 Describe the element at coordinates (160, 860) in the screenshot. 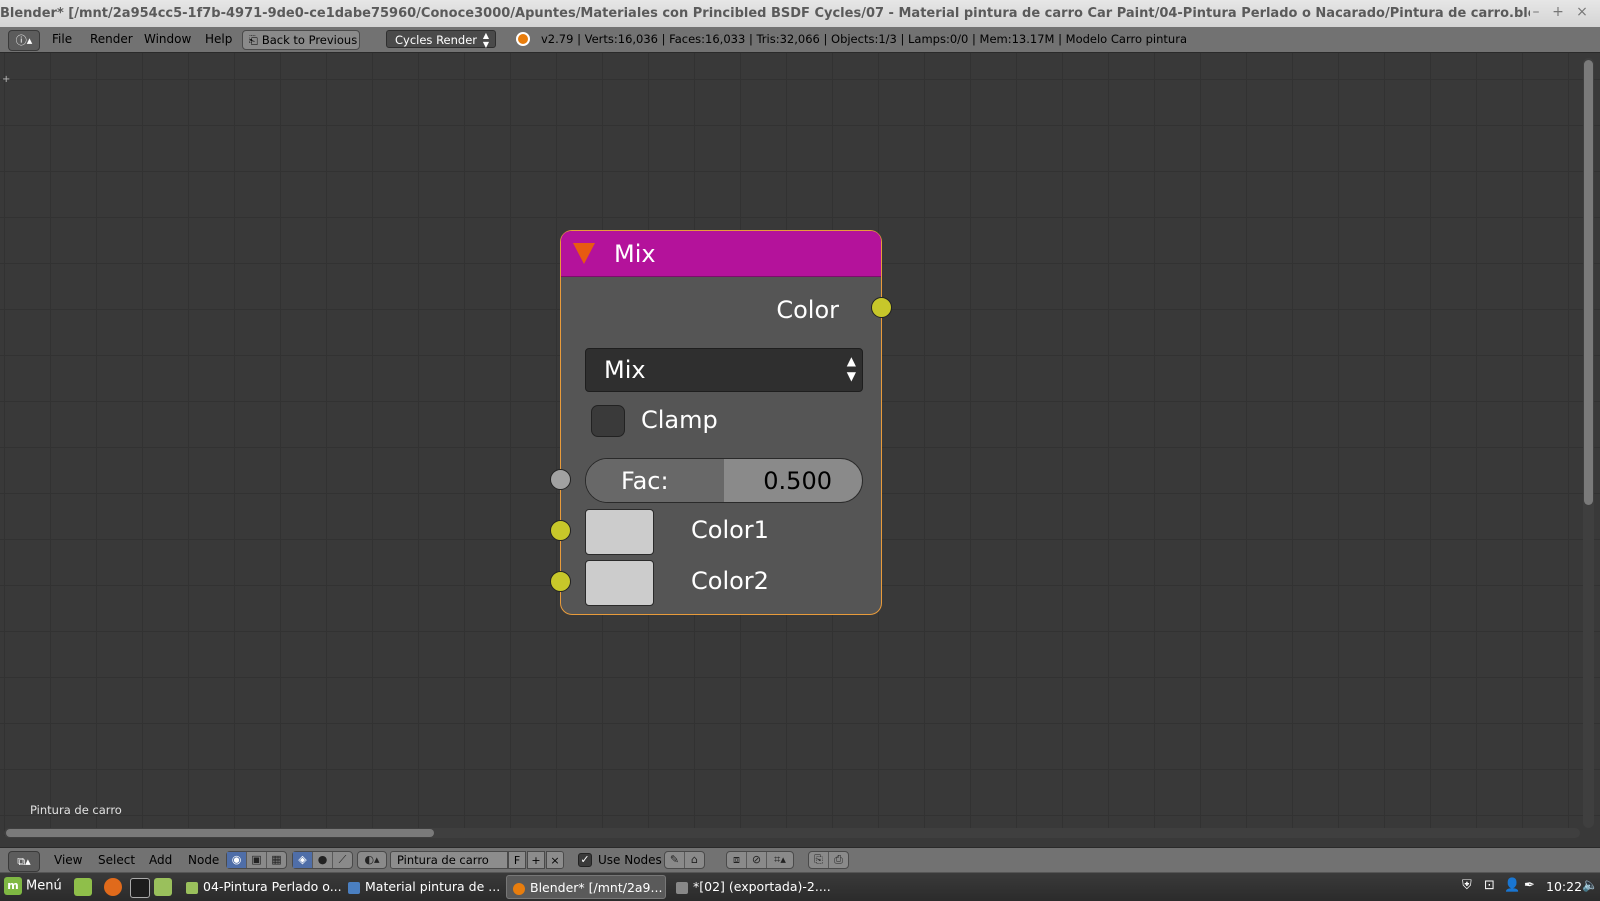

I see `menu-add: Add` at that location.